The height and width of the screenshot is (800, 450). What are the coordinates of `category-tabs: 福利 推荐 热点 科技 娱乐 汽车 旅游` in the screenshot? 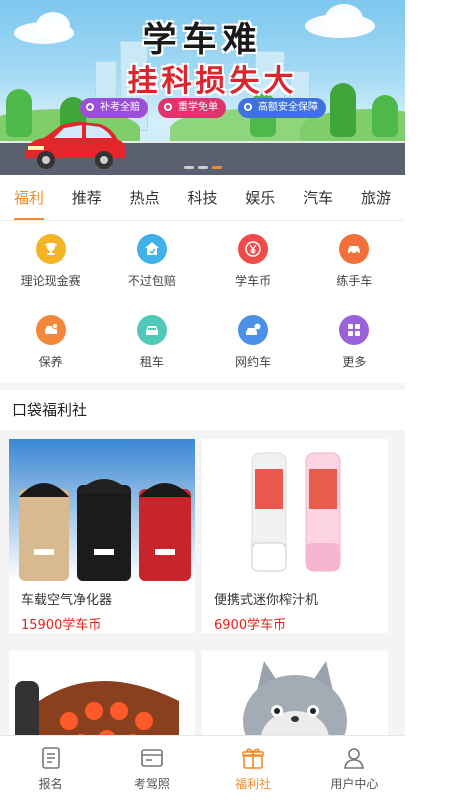 It's located at (202, 198).